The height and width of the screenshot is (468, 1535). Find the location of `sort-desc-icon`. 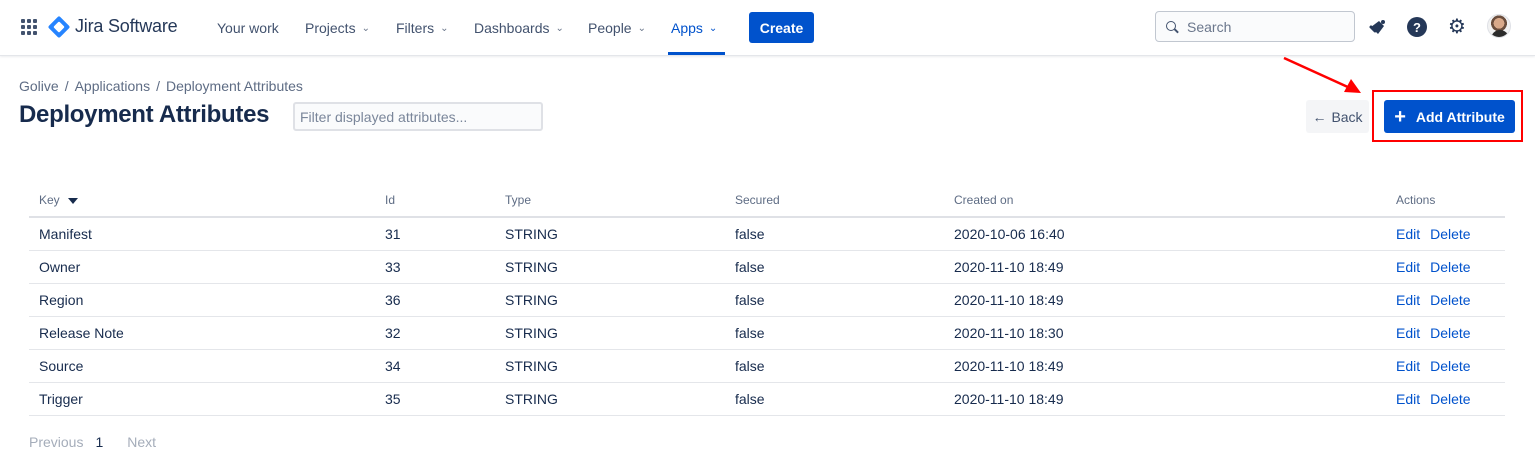

sort-desc-icon is located at coordinates (72, 200).